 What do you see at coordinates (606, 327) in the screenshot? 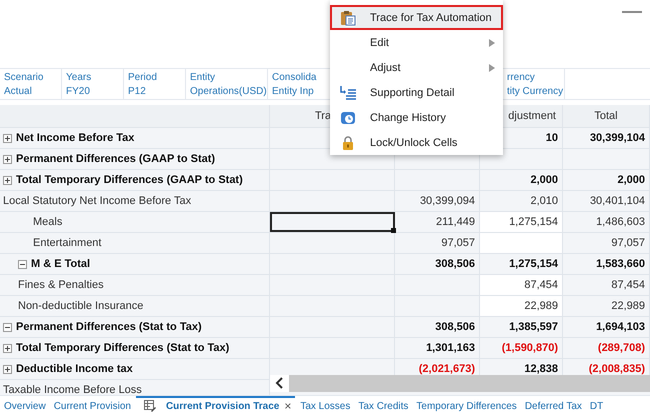
I see `table-cell: 1,694,103` at bounding box center [606, 327].